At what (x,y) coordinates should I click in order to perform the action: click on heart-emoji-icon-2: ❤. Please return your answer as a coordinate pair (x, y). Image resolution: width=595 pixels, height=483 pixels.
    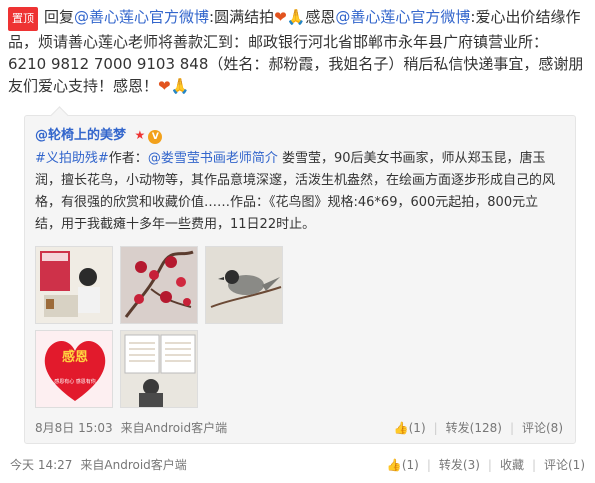
    Looking at the image, I should click on (164, 86).